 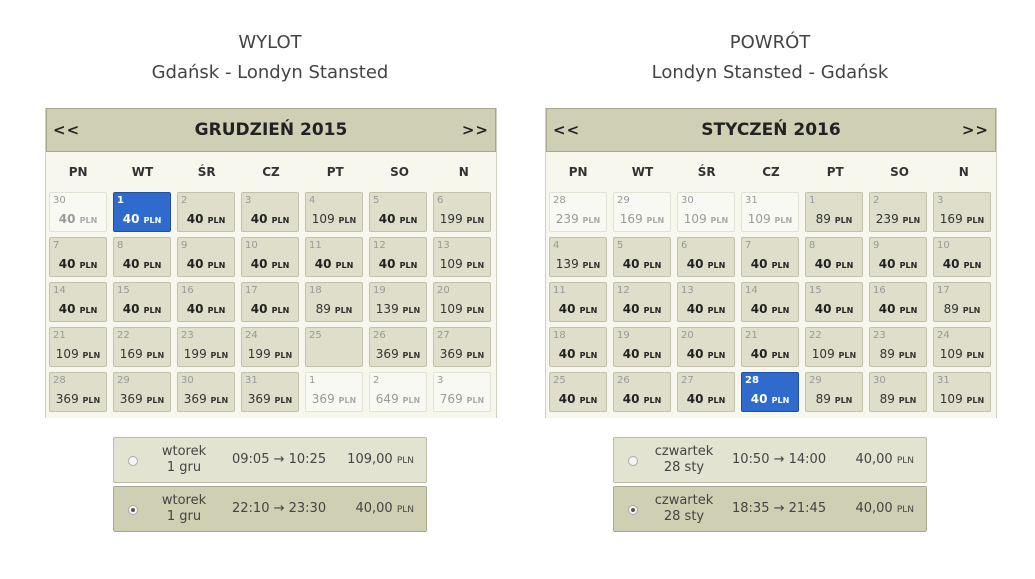 I want to click on calendar-day-cell: 22 109 PLN, so click(x=834, y=347).